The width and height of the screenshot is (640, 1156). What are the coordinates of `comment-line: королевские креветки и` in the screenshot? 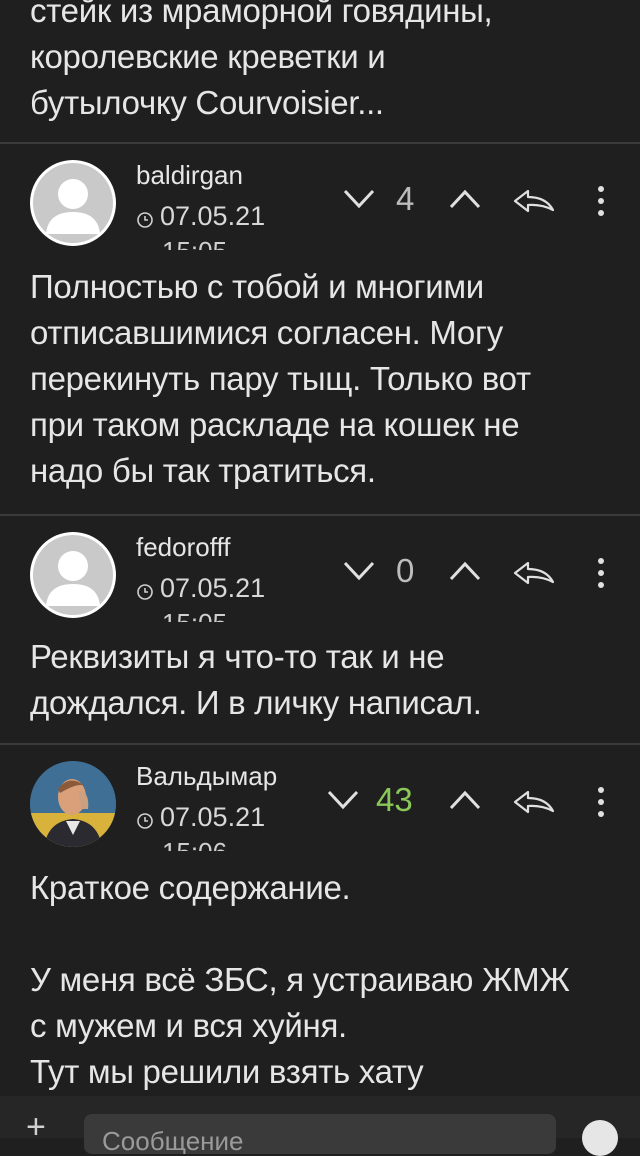 It's located at (208, 56).